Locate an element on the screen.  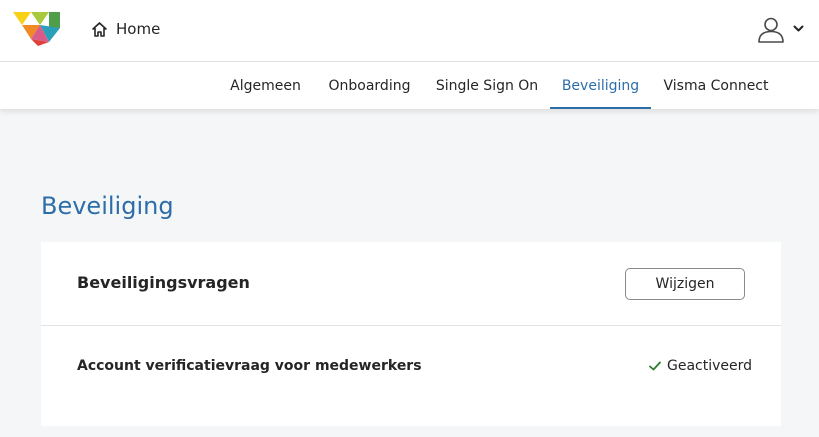
status-badge: Geactiveerd is located at coordinates (700, 366).